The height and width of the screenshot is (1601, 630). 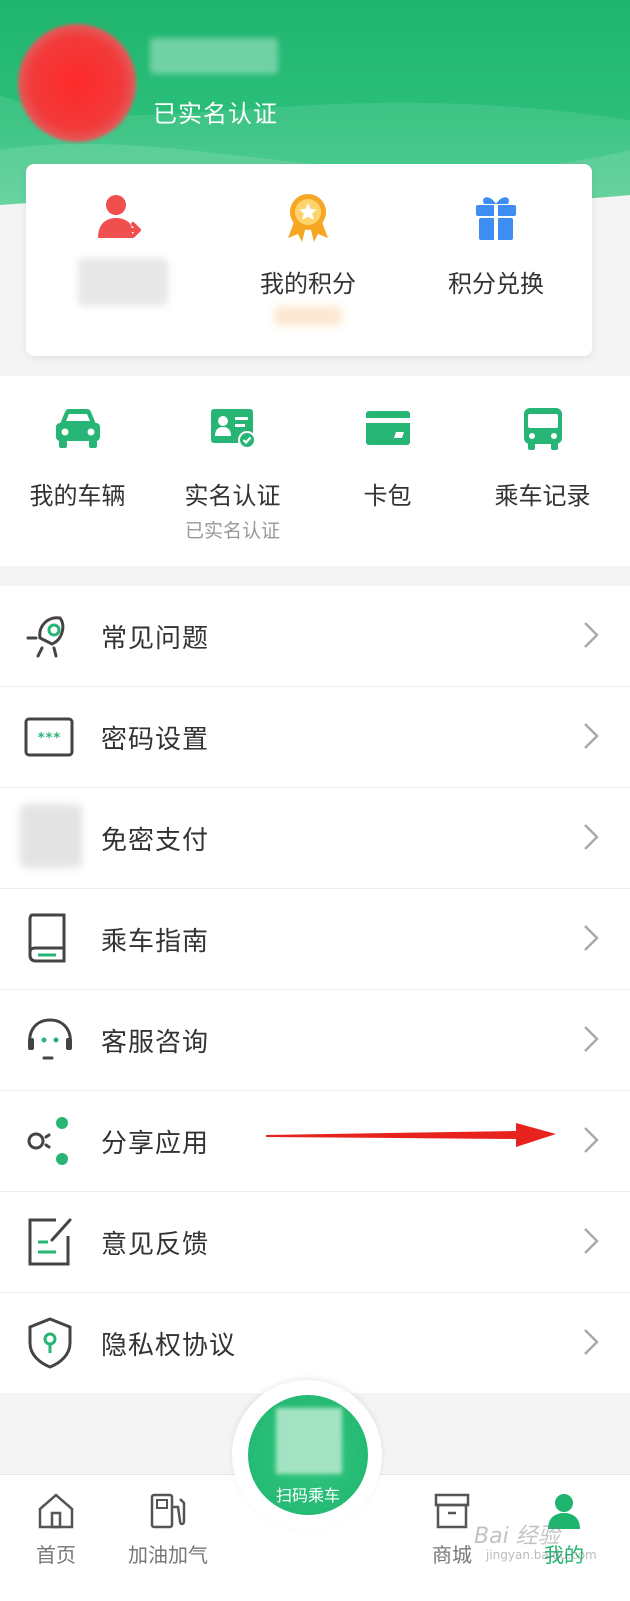 I want to click on menu-item-label: 隐私权协议, so click(x=169, y=1346).